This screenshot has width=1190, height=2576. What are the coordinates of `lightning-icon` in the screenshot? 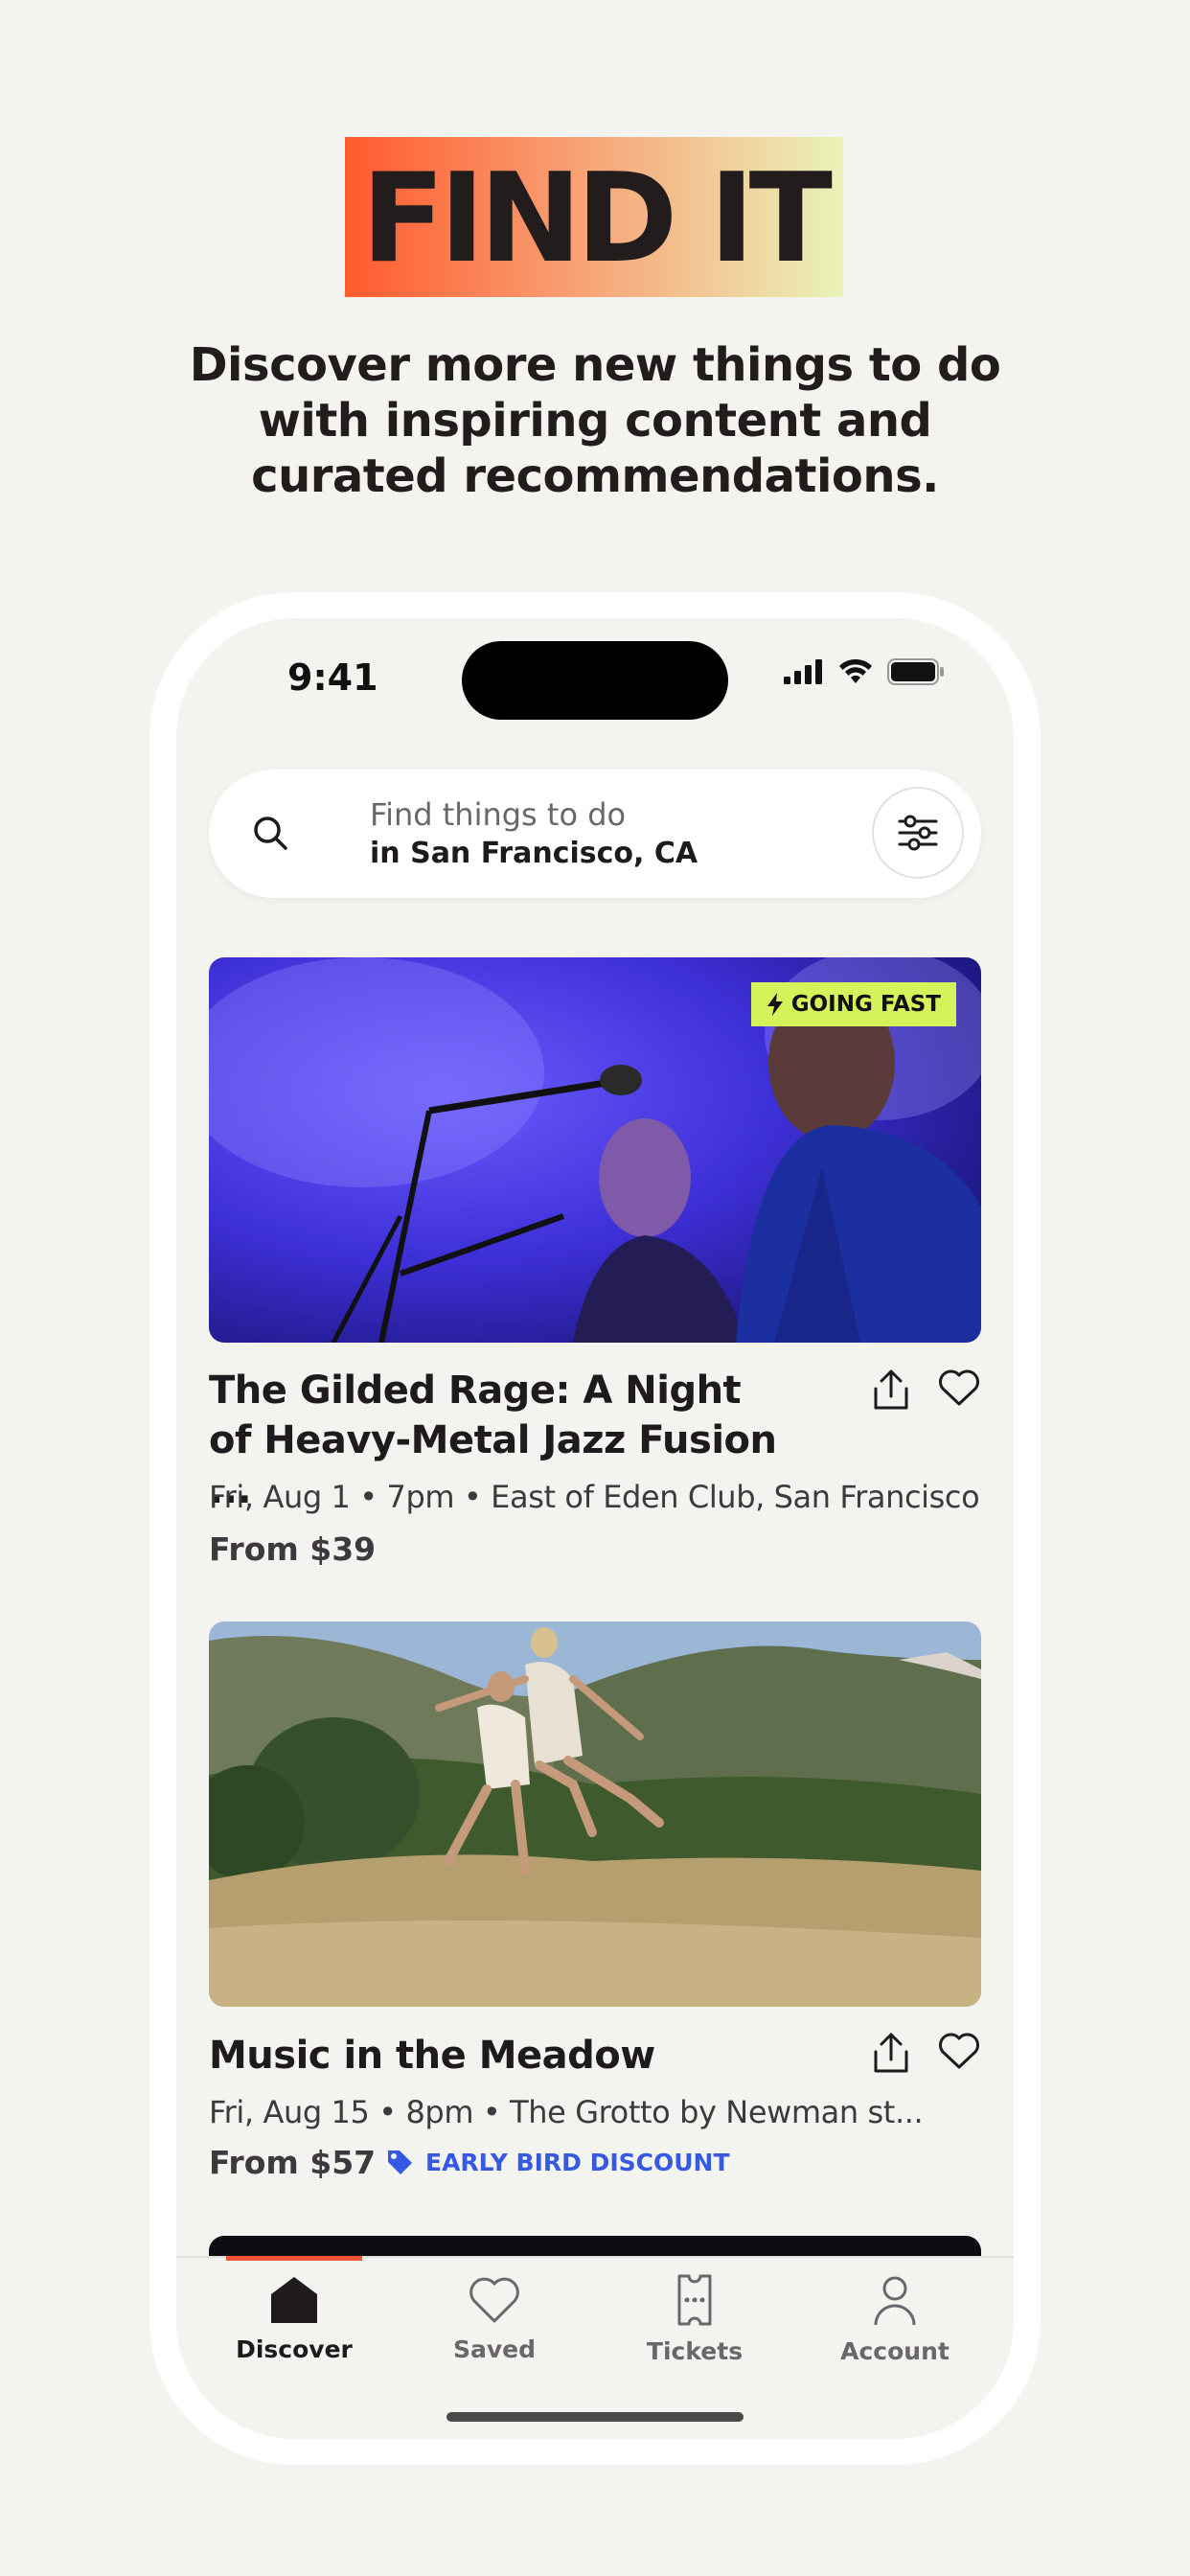 It's located at (775, 1004).